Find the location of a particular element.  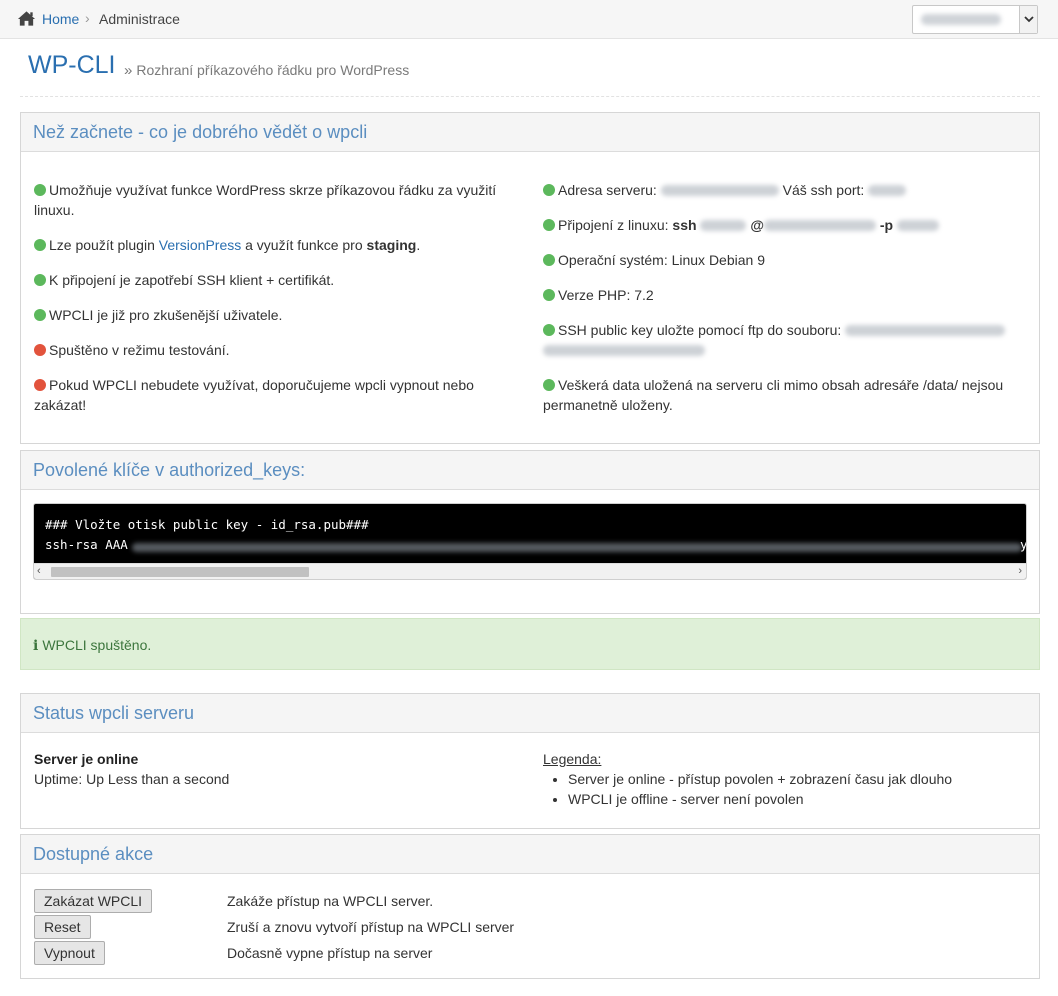

legend-item: WPCLI je offline - server není povolen is located at coordinates (760, 799).